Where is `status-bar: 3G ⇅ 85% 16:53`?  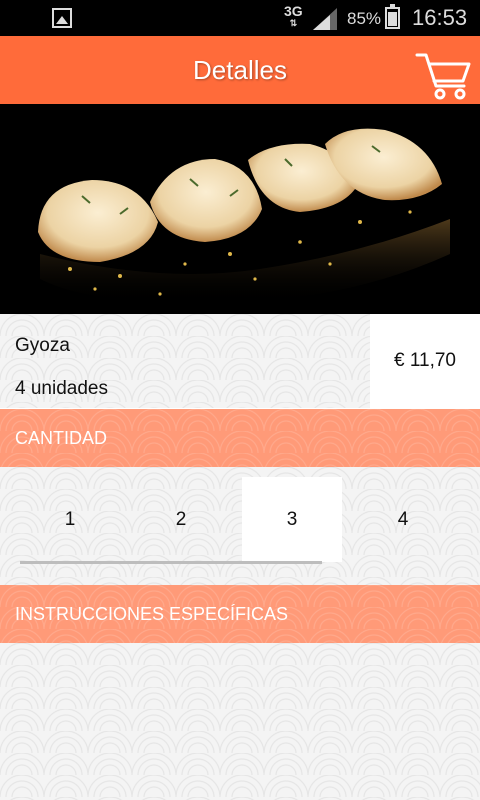
status-bar: 3G ⇅ 85% 16:53 is located at coordinates (240, 18).